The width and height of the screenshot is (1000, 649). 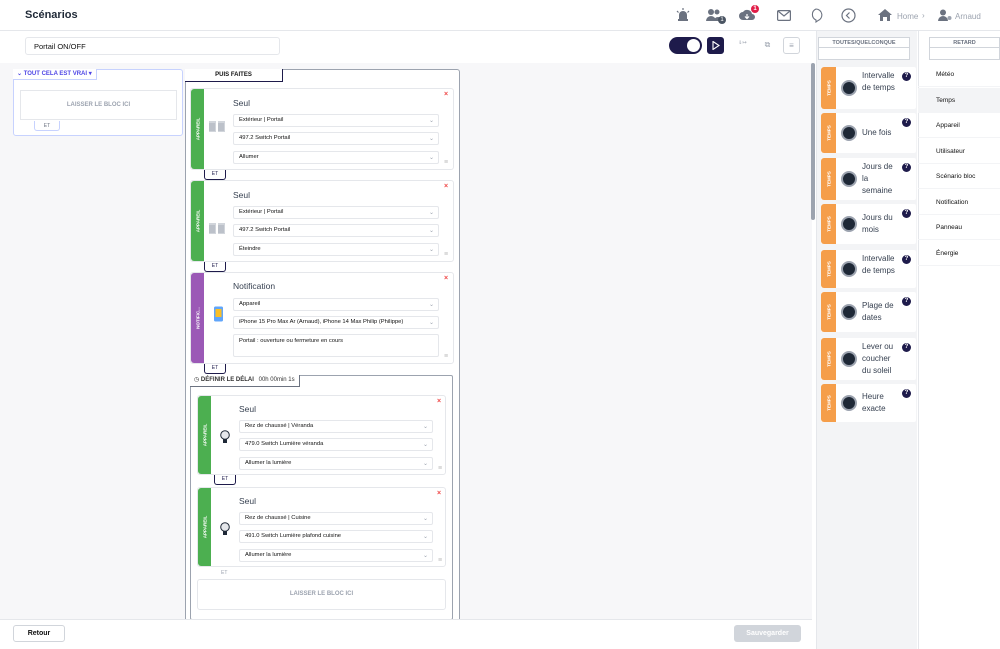 What do you see at coordinates (868, 179) in the screenshot?
I see `palette-item: TEMPS Jours de la semaine?` at bounding box center [868, 179].